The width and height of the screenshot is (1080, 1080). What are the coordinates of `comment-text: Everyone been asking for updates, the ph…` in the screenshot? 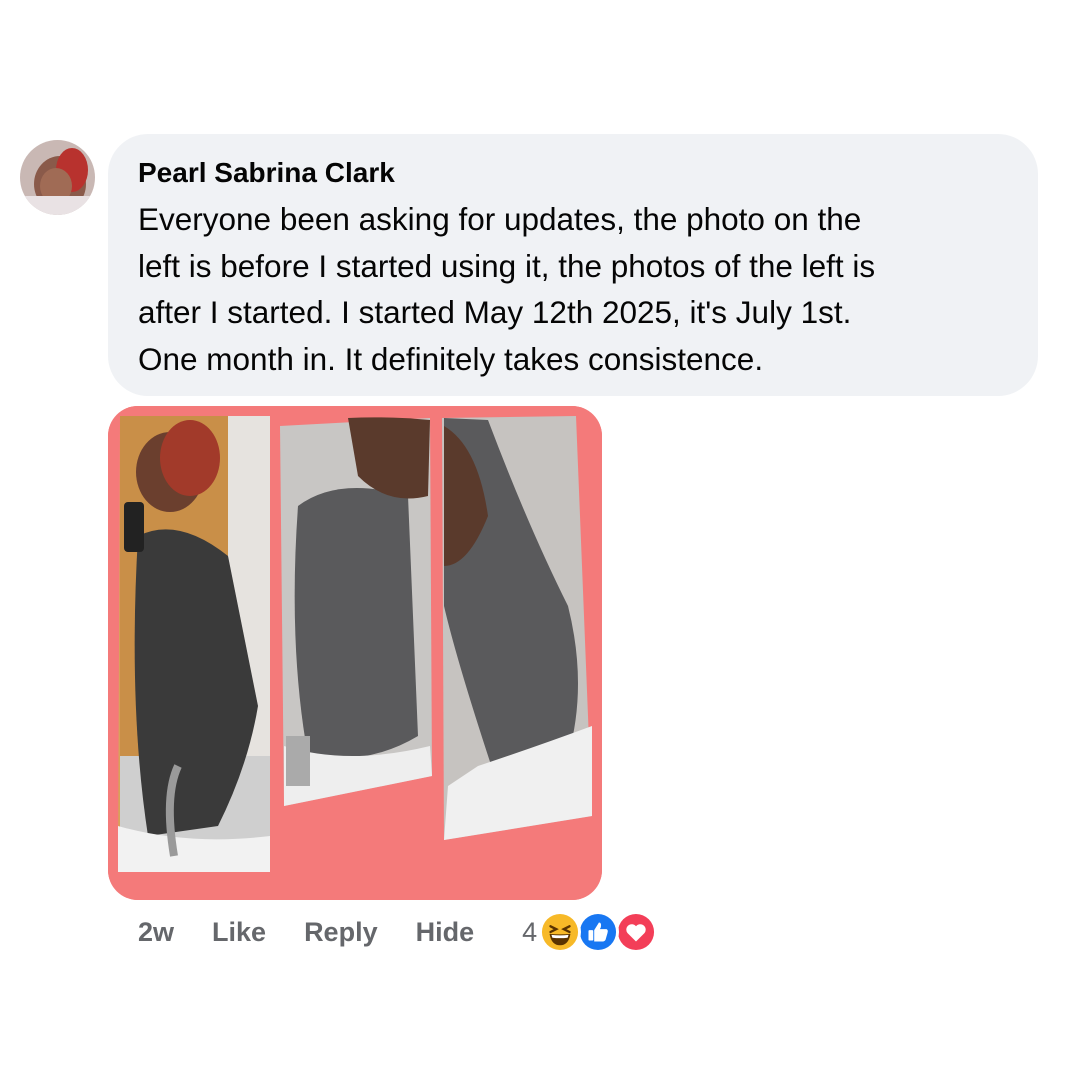 It's located at (507, 289).